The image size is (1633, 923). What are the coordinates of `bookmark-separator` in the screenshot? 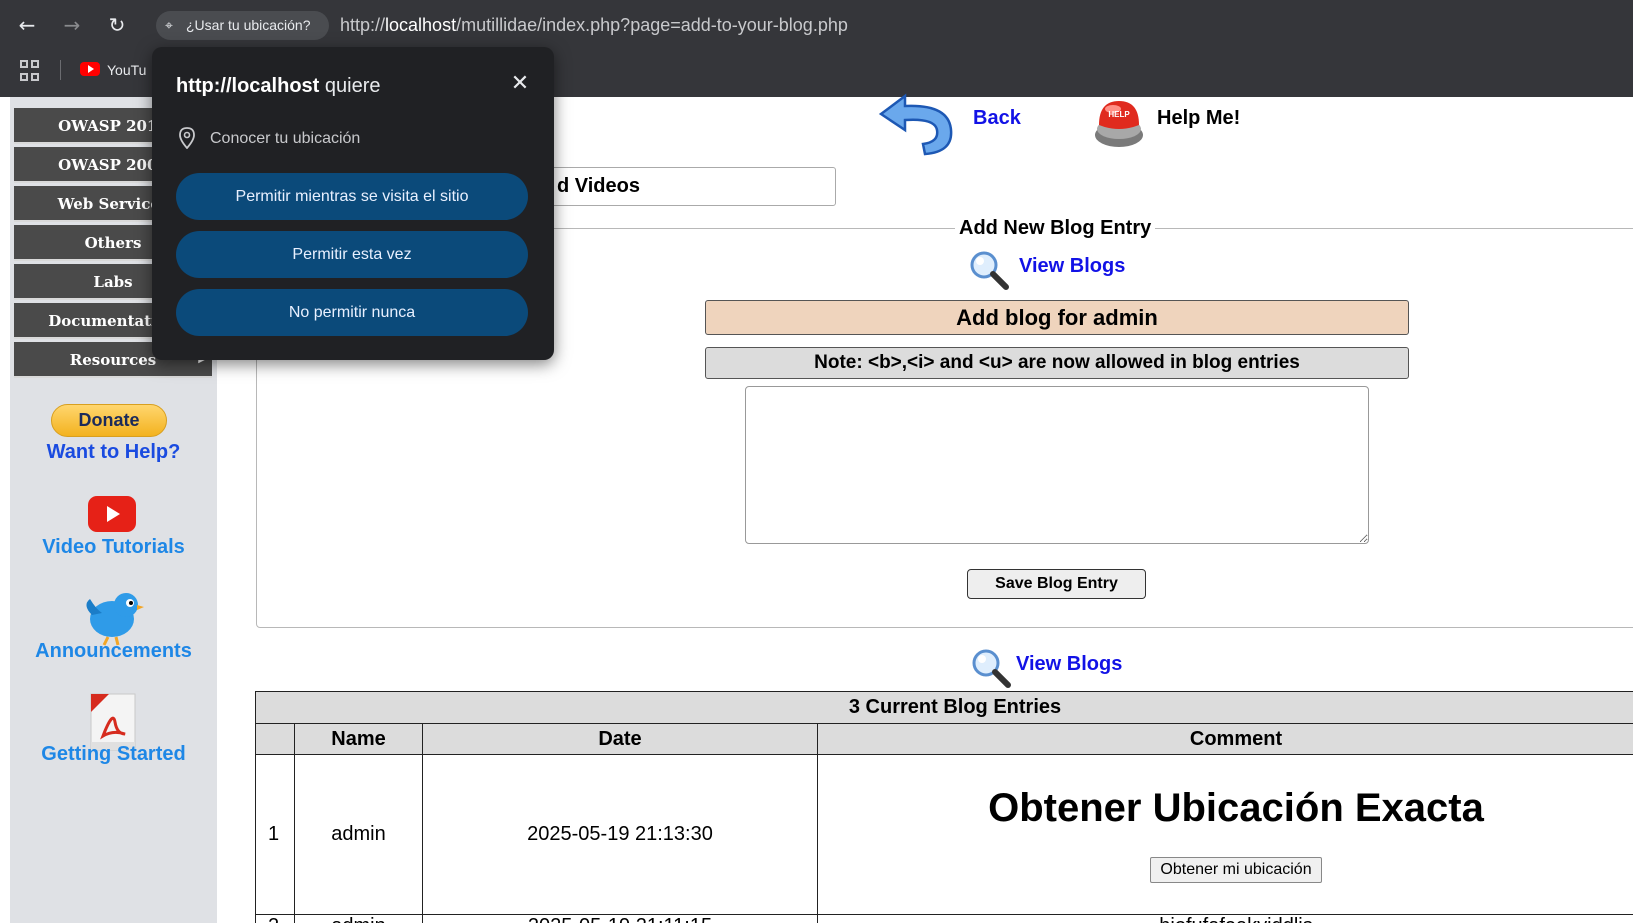 It's located at (60, 70).